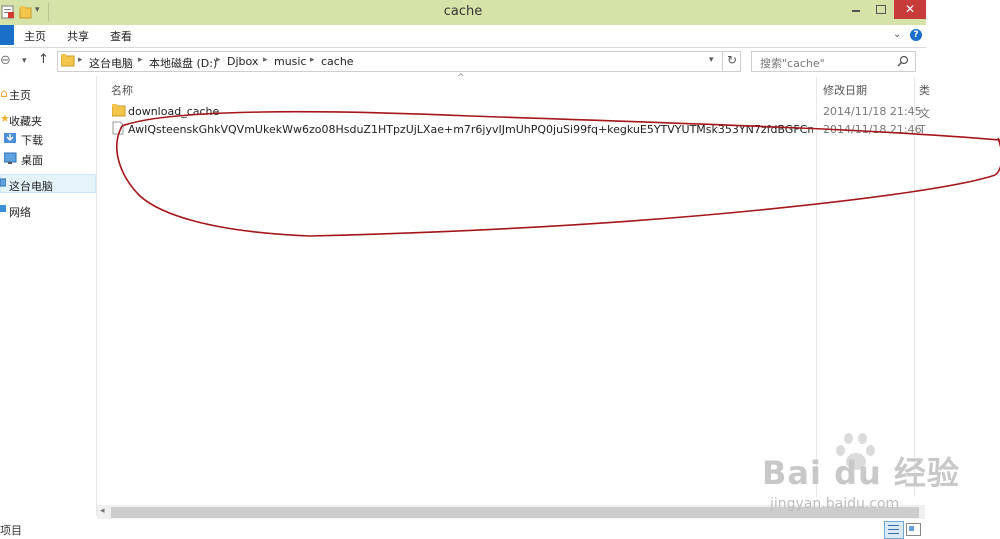 Image resolution: width=1000 pixels, height=539 pixels. I want to click on crumb-this-pc: 这台电脑, so click(111, 63).